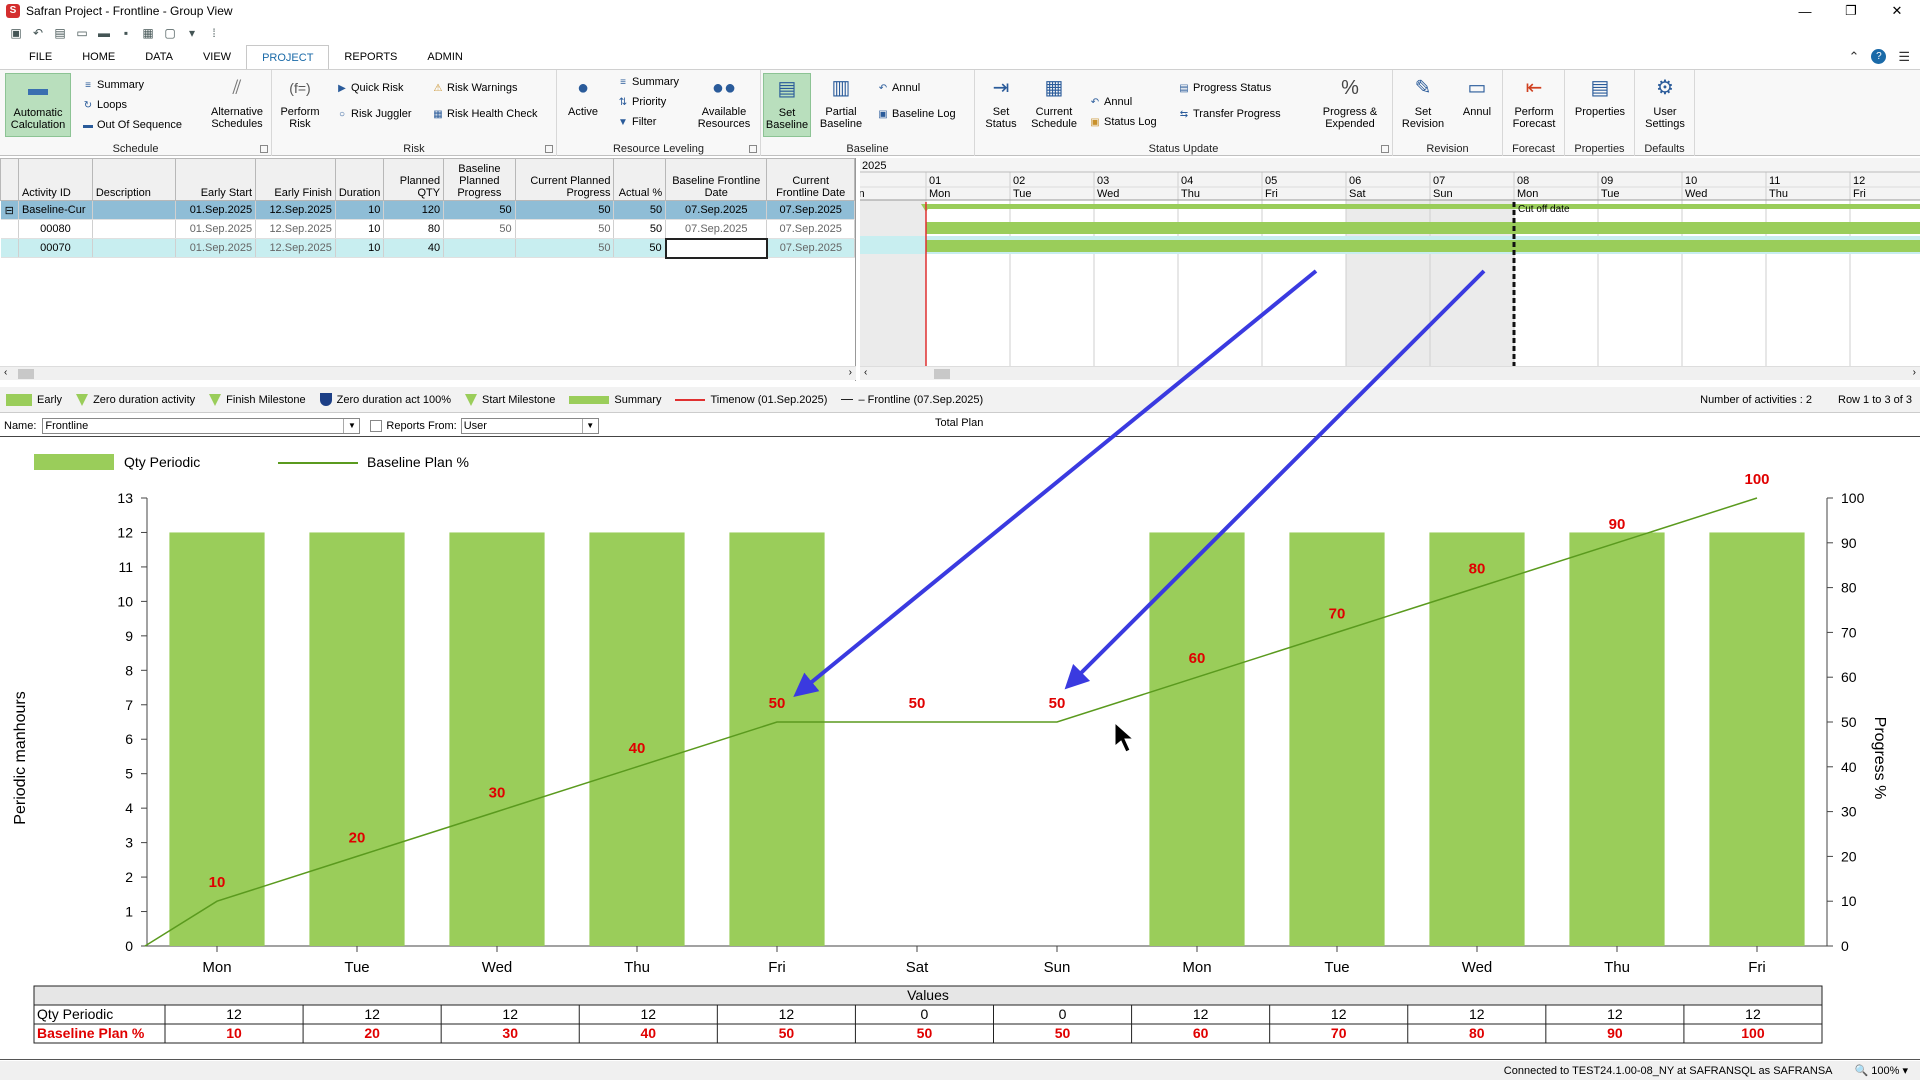 The image size is (1920, 1080). Describe the element at coordinates (376, 425) in the screenshot. I see `reports-from-checkbox` at that location.